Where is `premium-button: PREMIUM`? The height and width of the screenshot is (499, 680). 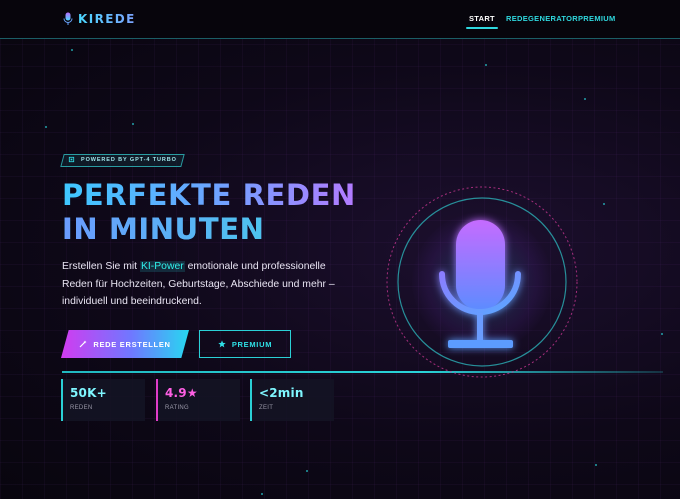
premium-button: PREMIUM is located at coordinates (245, 344).